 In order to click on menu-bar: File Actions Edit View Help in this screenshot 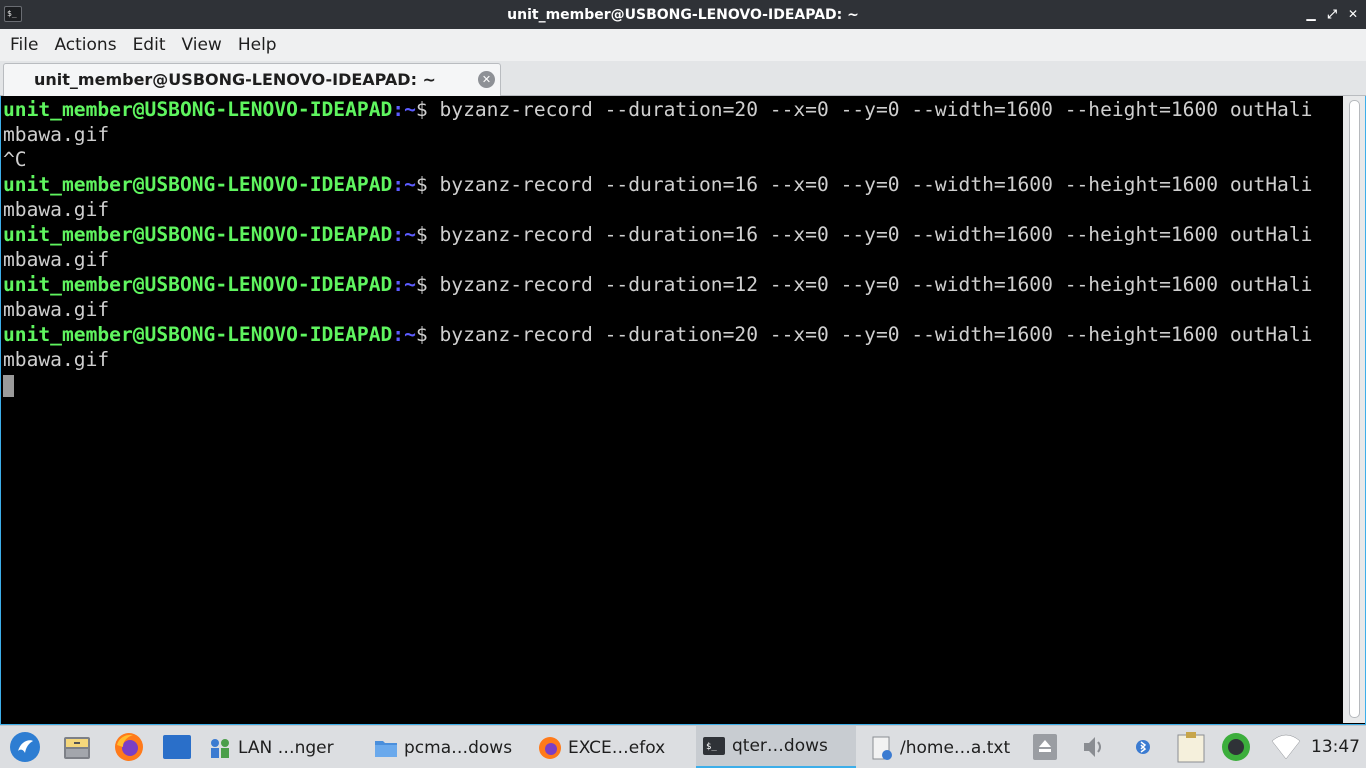, I will do `click(683, 45)`.